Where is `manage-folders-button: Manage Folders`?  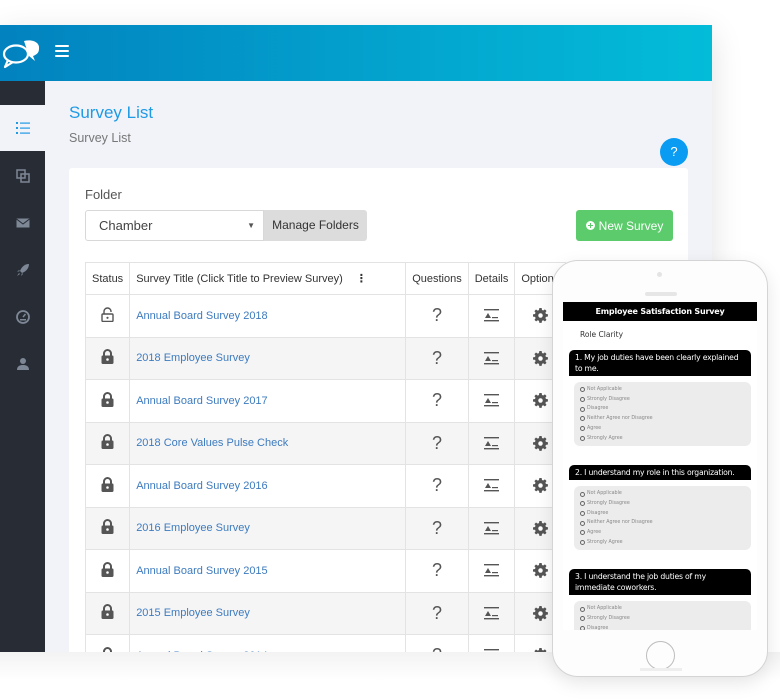
manage-folders-button: Manage Folders is located at coordinates (315, 225).